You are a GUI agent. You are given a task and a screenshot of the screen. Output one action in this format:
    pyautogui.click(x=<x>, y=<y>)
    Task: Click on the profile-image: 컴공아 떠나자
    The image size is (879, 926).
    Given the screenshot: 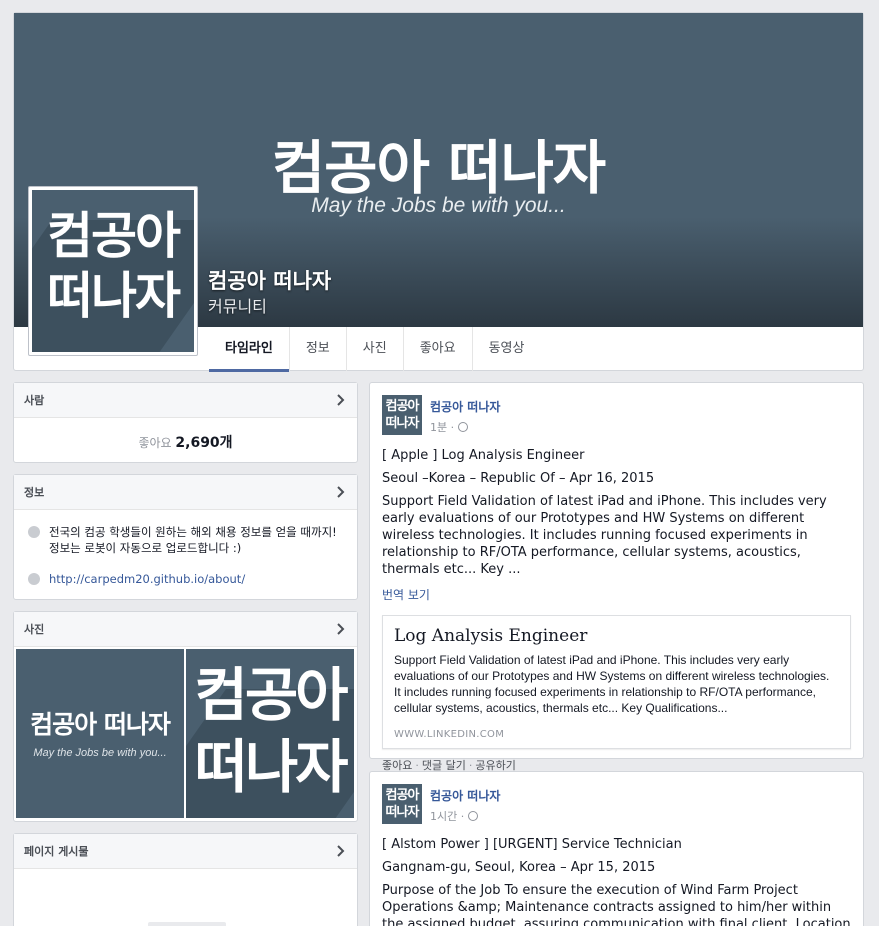 What is the action you would take?
    pyautogui.click(x=113, y=271)
    